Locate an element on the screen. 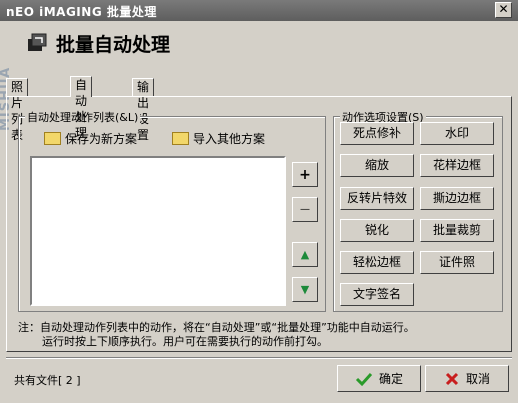 The height and width of the screenshot is (403, 518). close-button: ✕ is located at coordinates (503, 10).